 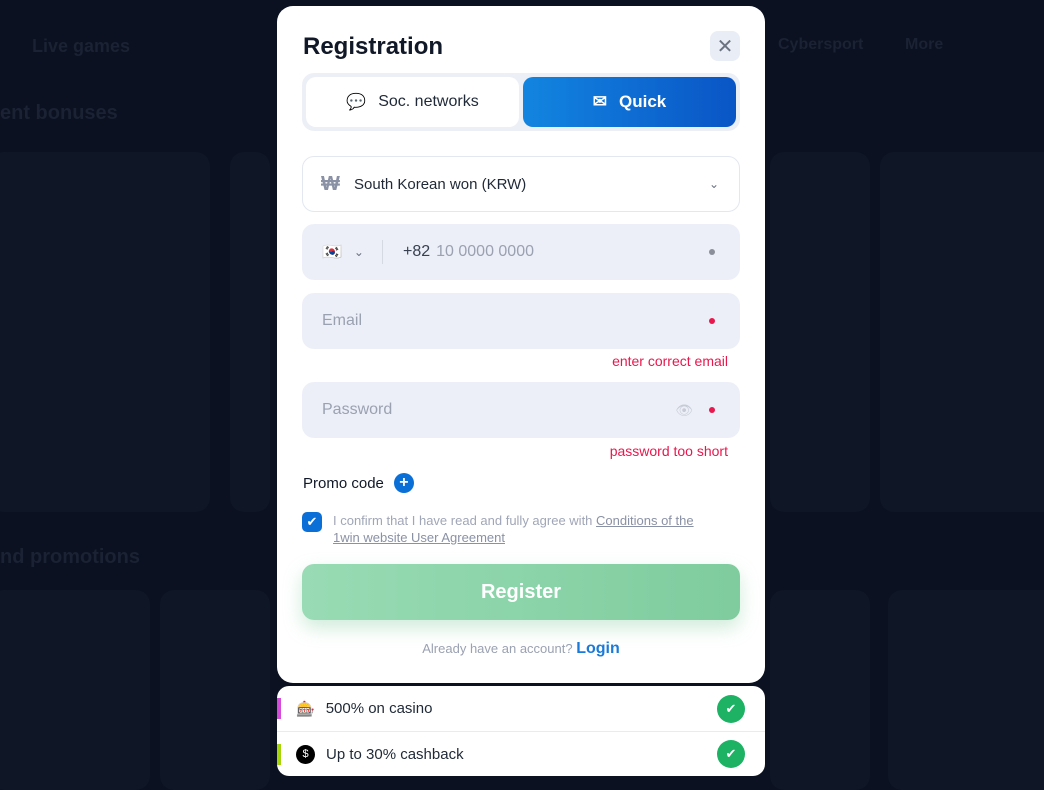 I want to click on tab-label: Soc. networks, so click(x=428, y=101).